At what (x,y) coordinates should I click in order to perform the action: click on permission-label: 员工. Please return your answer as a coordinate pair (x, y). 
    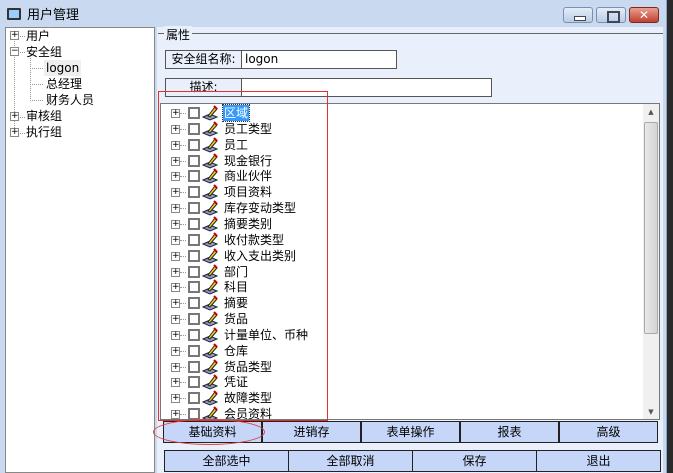
    Looking at the image, I should click on (236, 144).